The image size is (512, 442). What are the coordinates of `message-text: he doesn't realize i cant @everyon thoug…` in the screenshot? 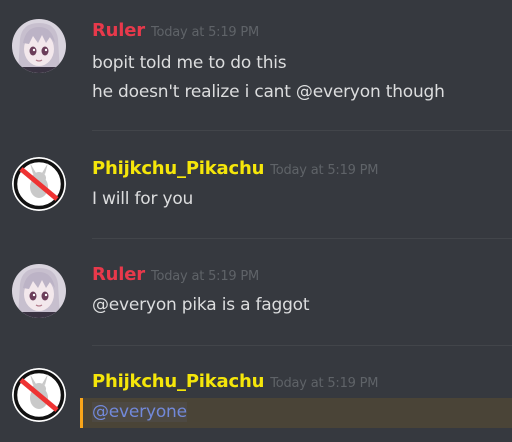 It's located at (268, 92).